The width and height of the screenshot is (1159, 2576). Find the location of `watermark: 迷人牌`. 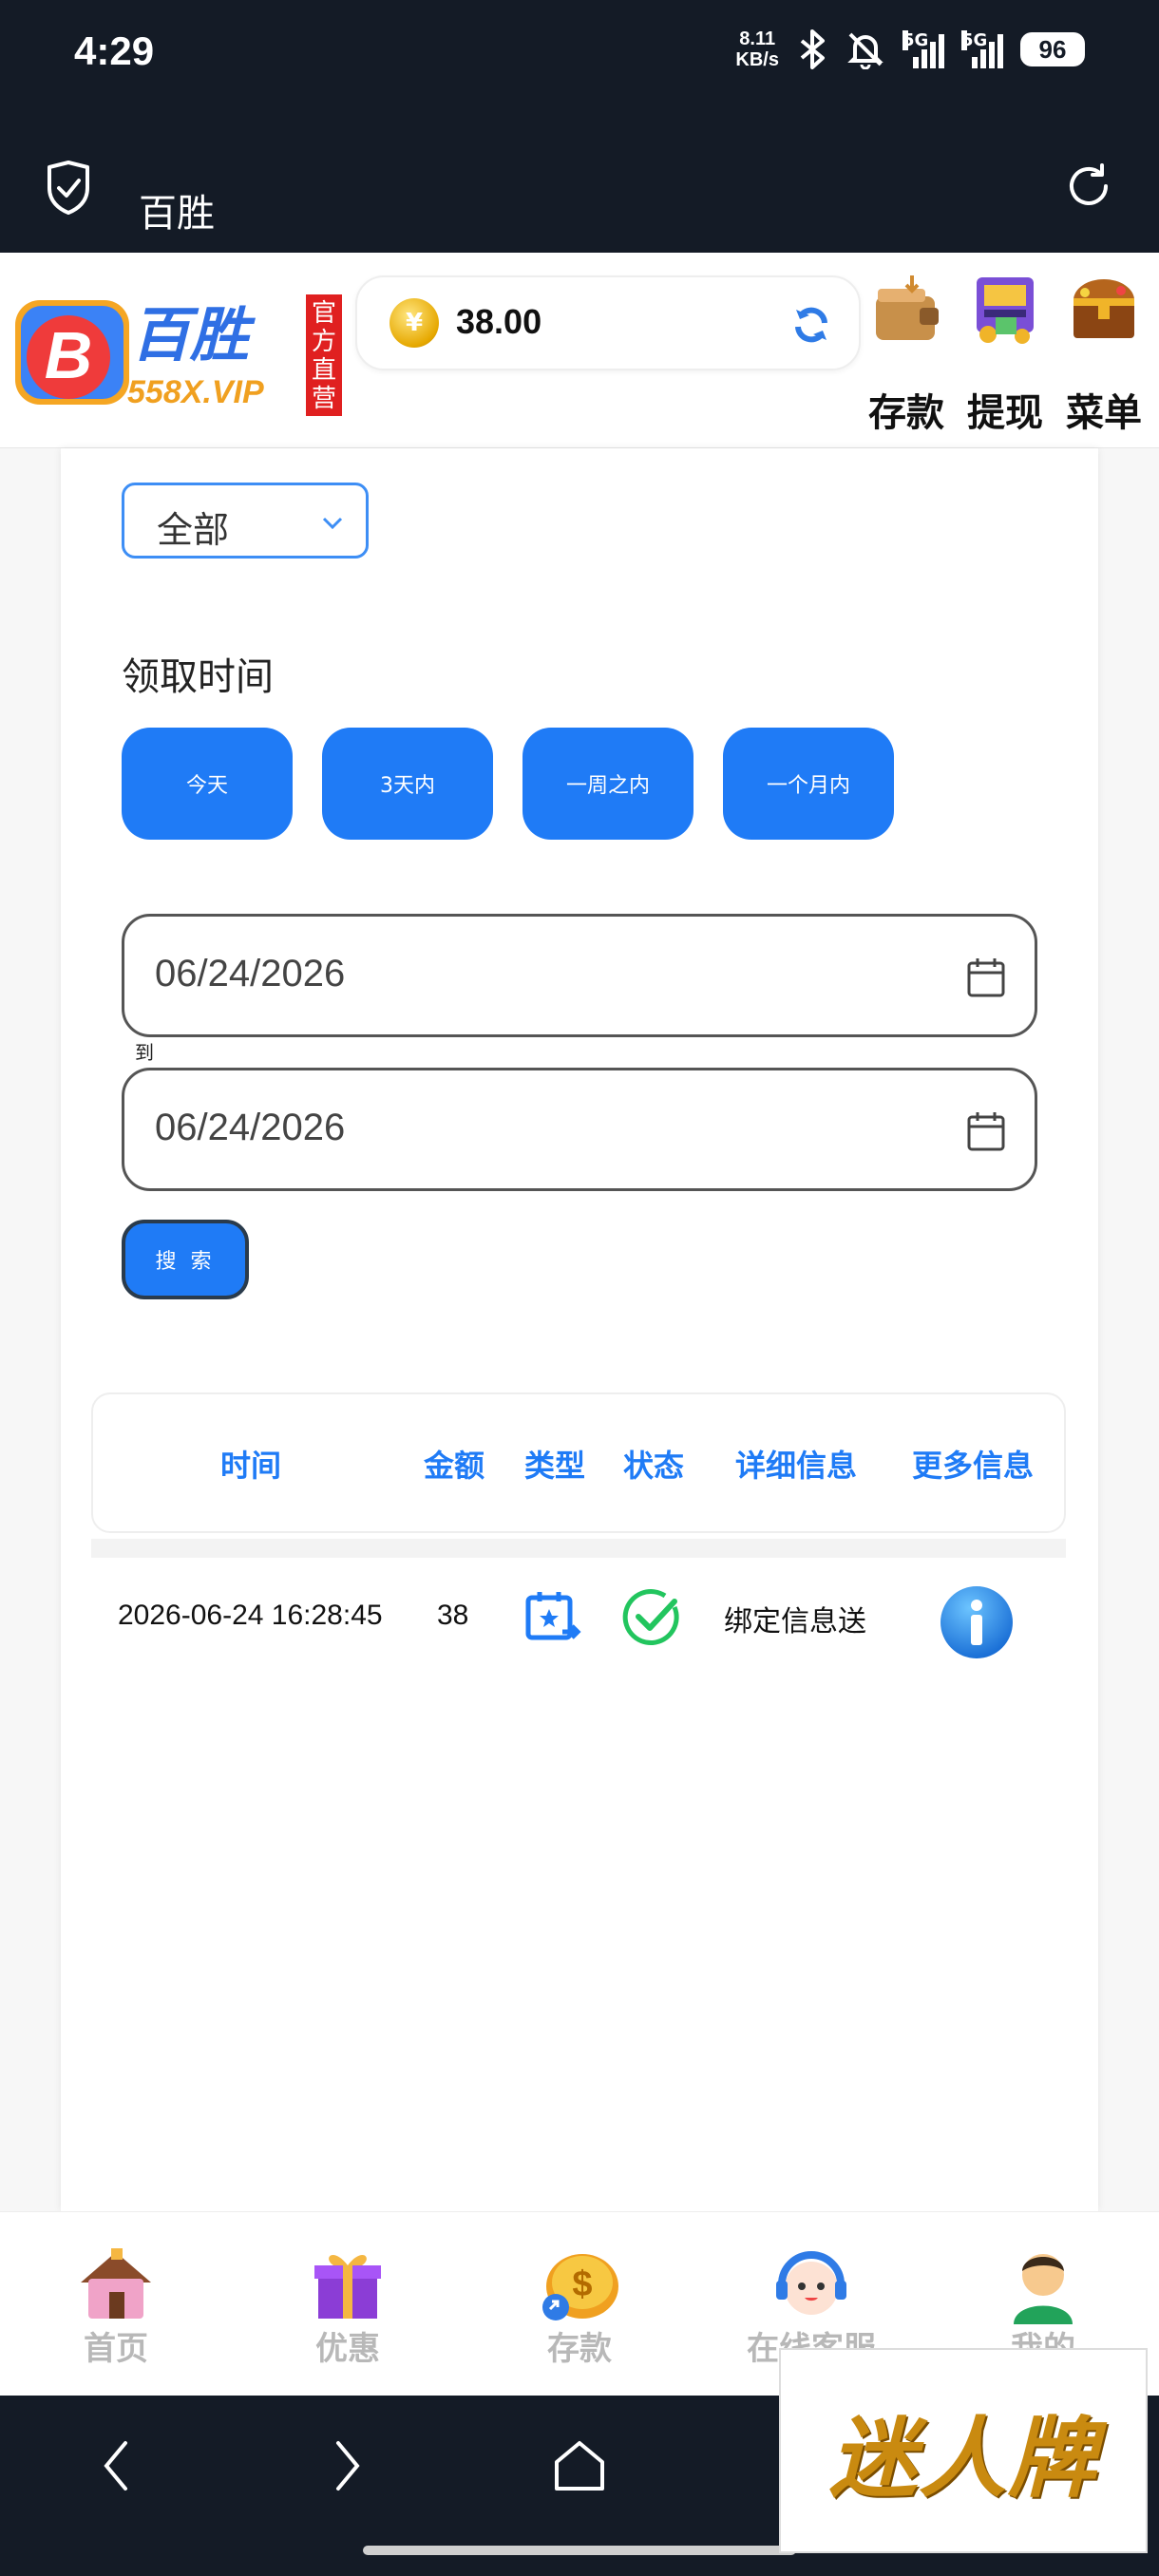

watermark: 迷人牌 is located at coordinates (963, 2450).